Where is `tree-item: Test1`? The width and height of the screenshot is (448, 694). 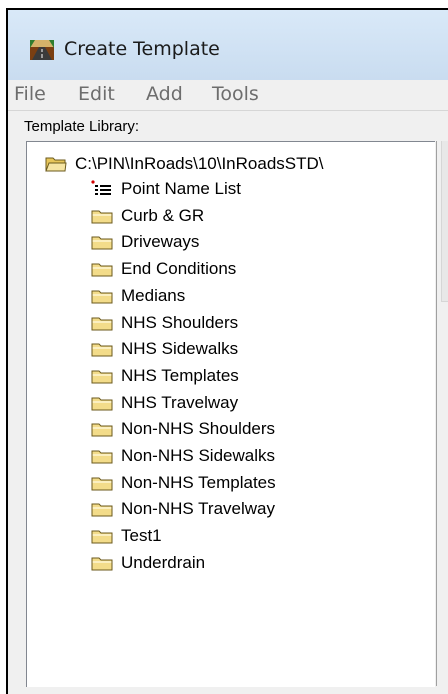 tree-item: Test1 is located at coordinates (126, 536).